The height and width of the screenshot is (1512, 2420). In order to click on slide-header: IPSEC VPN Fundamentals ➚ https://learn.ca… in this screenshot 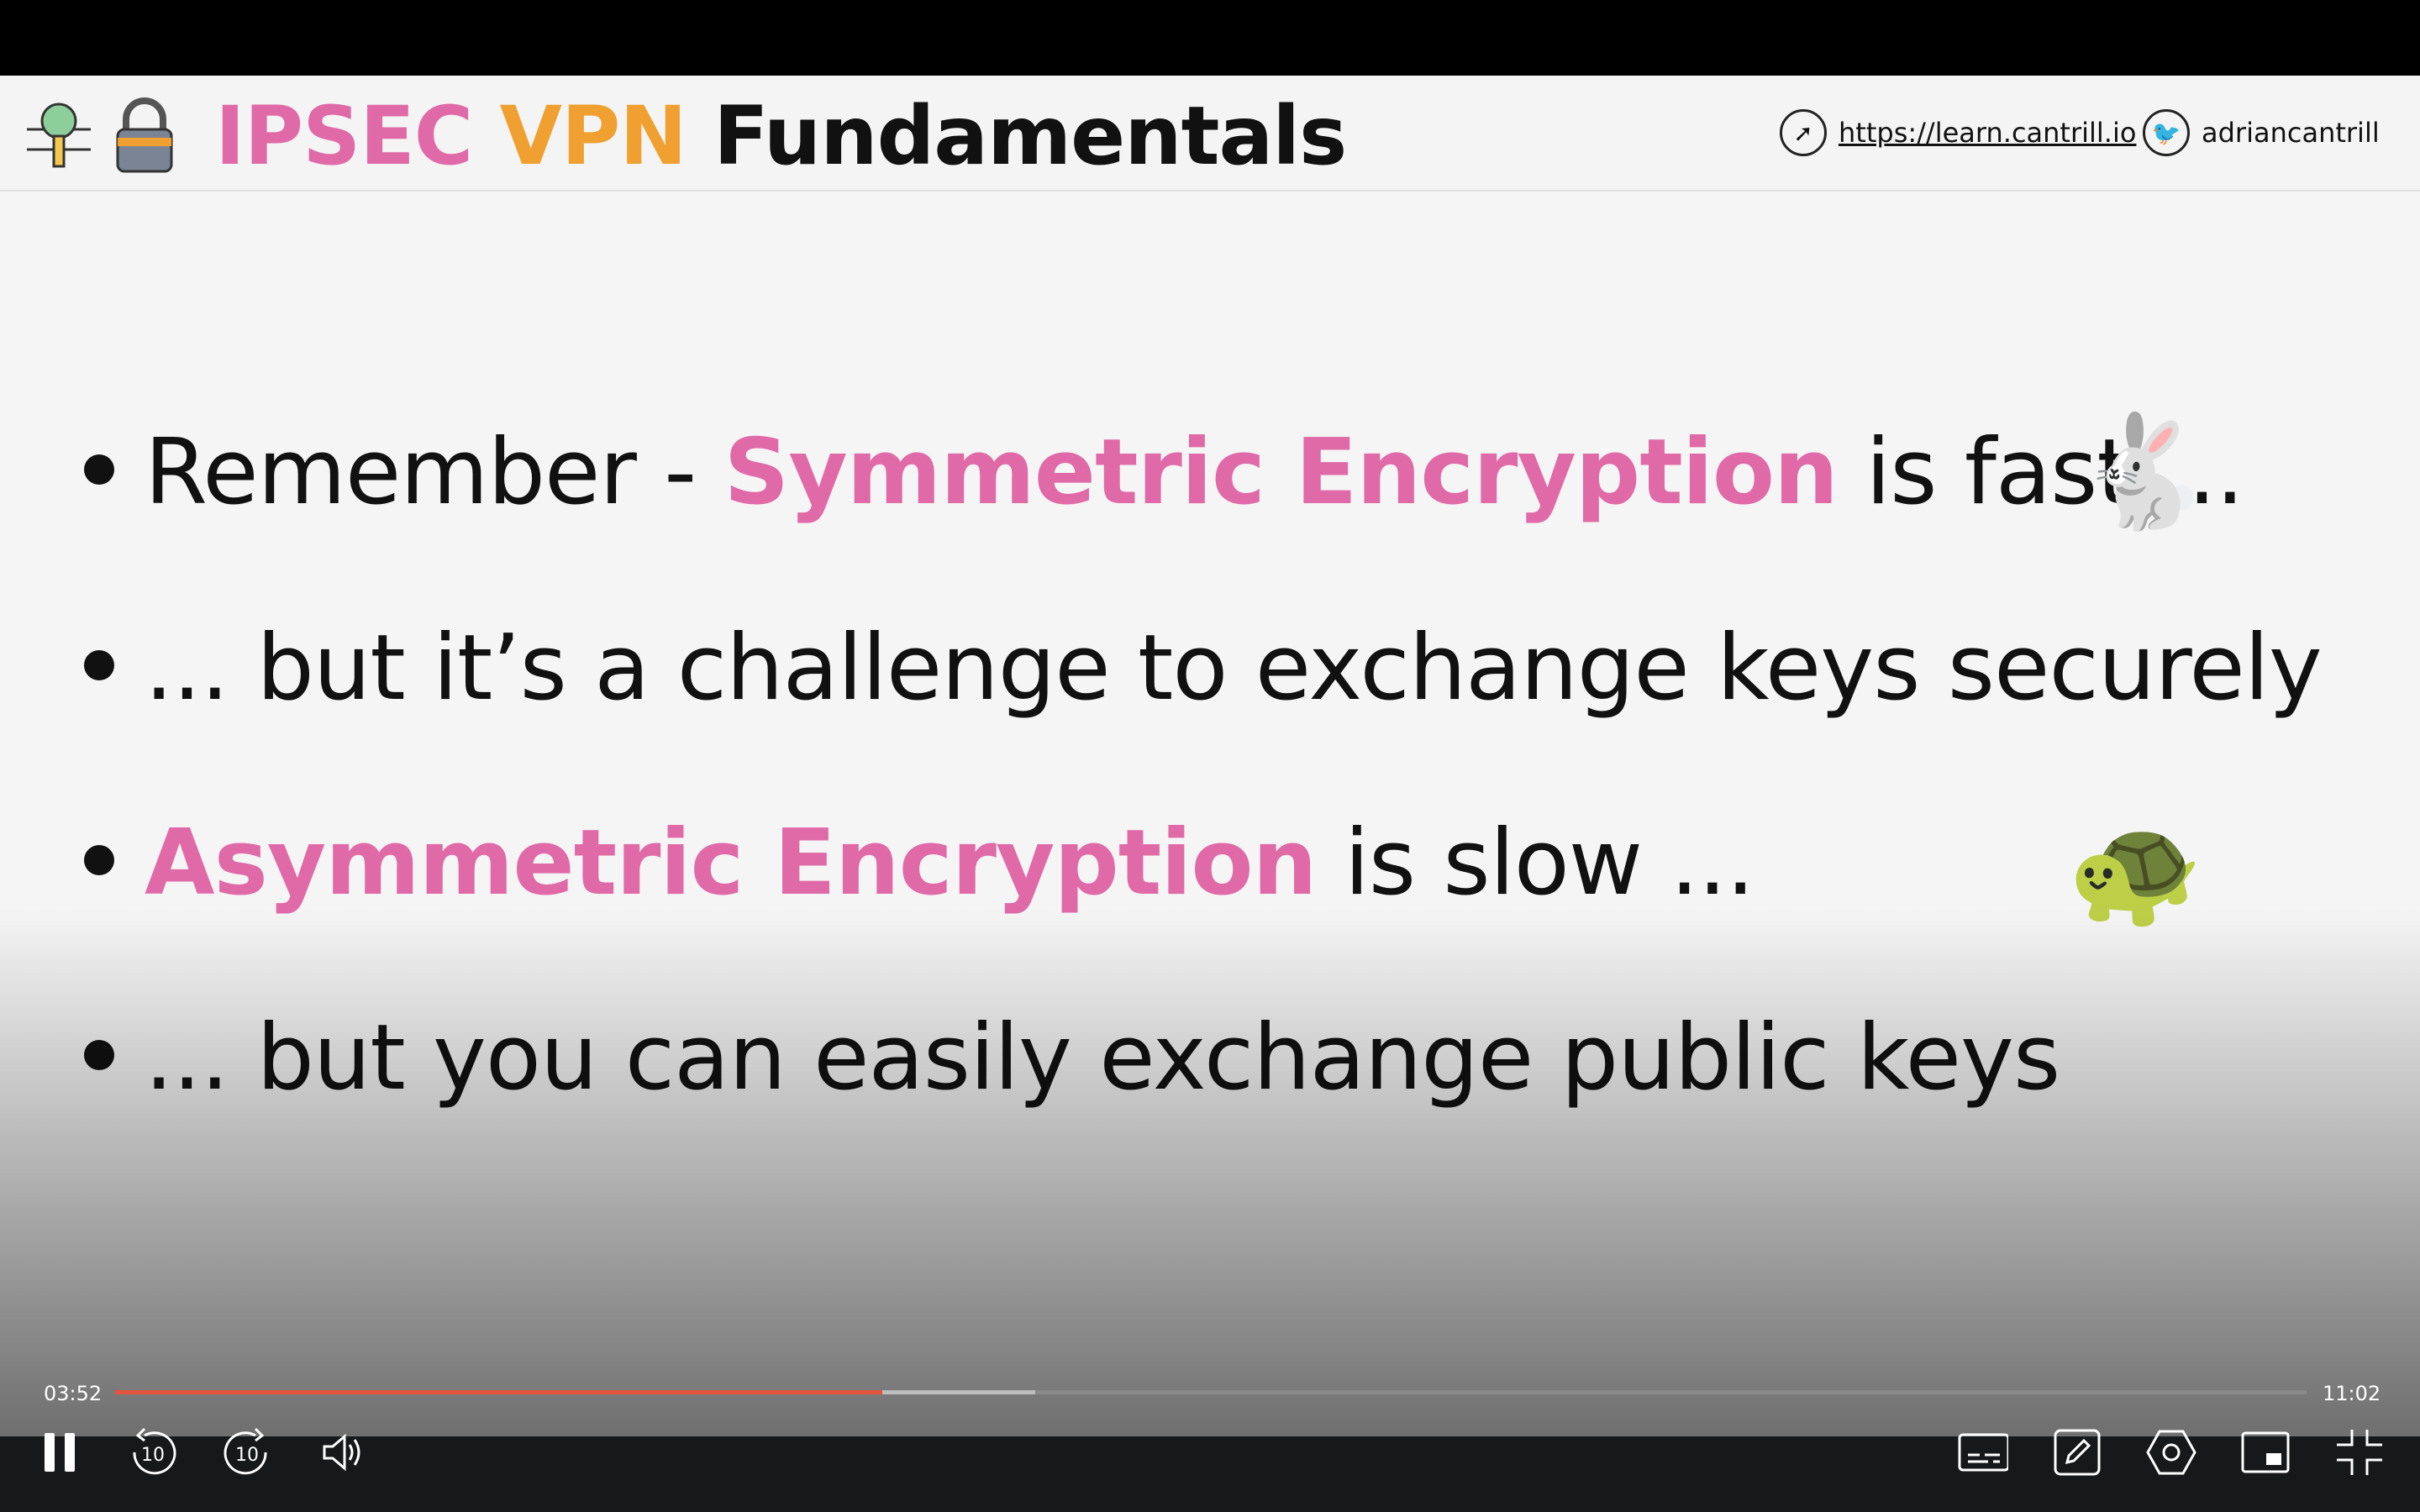, I will do `click(1210, 134)`.